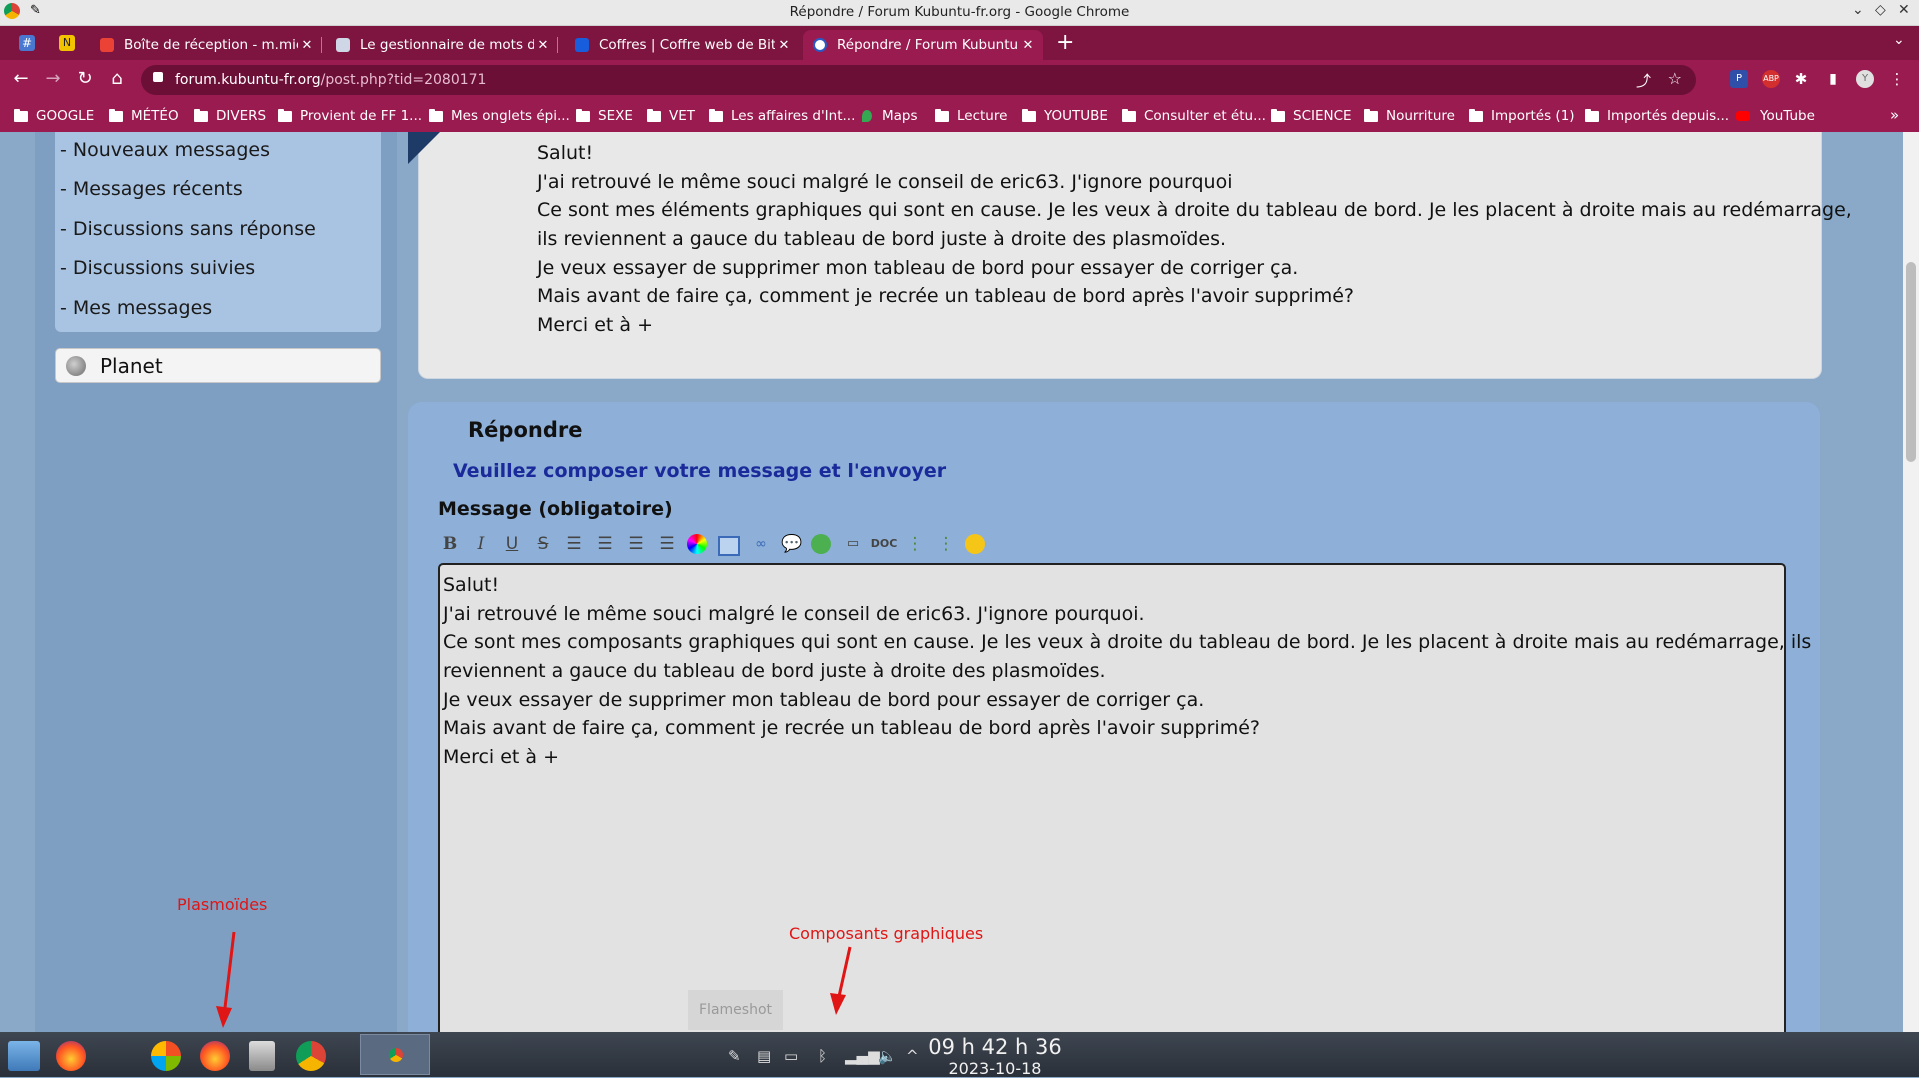 Image resolution: width=1919 pixels, height=1078 pixels. Describe the element at coordinates (822, 1056) in the screenshot. I see `bluetooth-icon: ᛒ` at that location.